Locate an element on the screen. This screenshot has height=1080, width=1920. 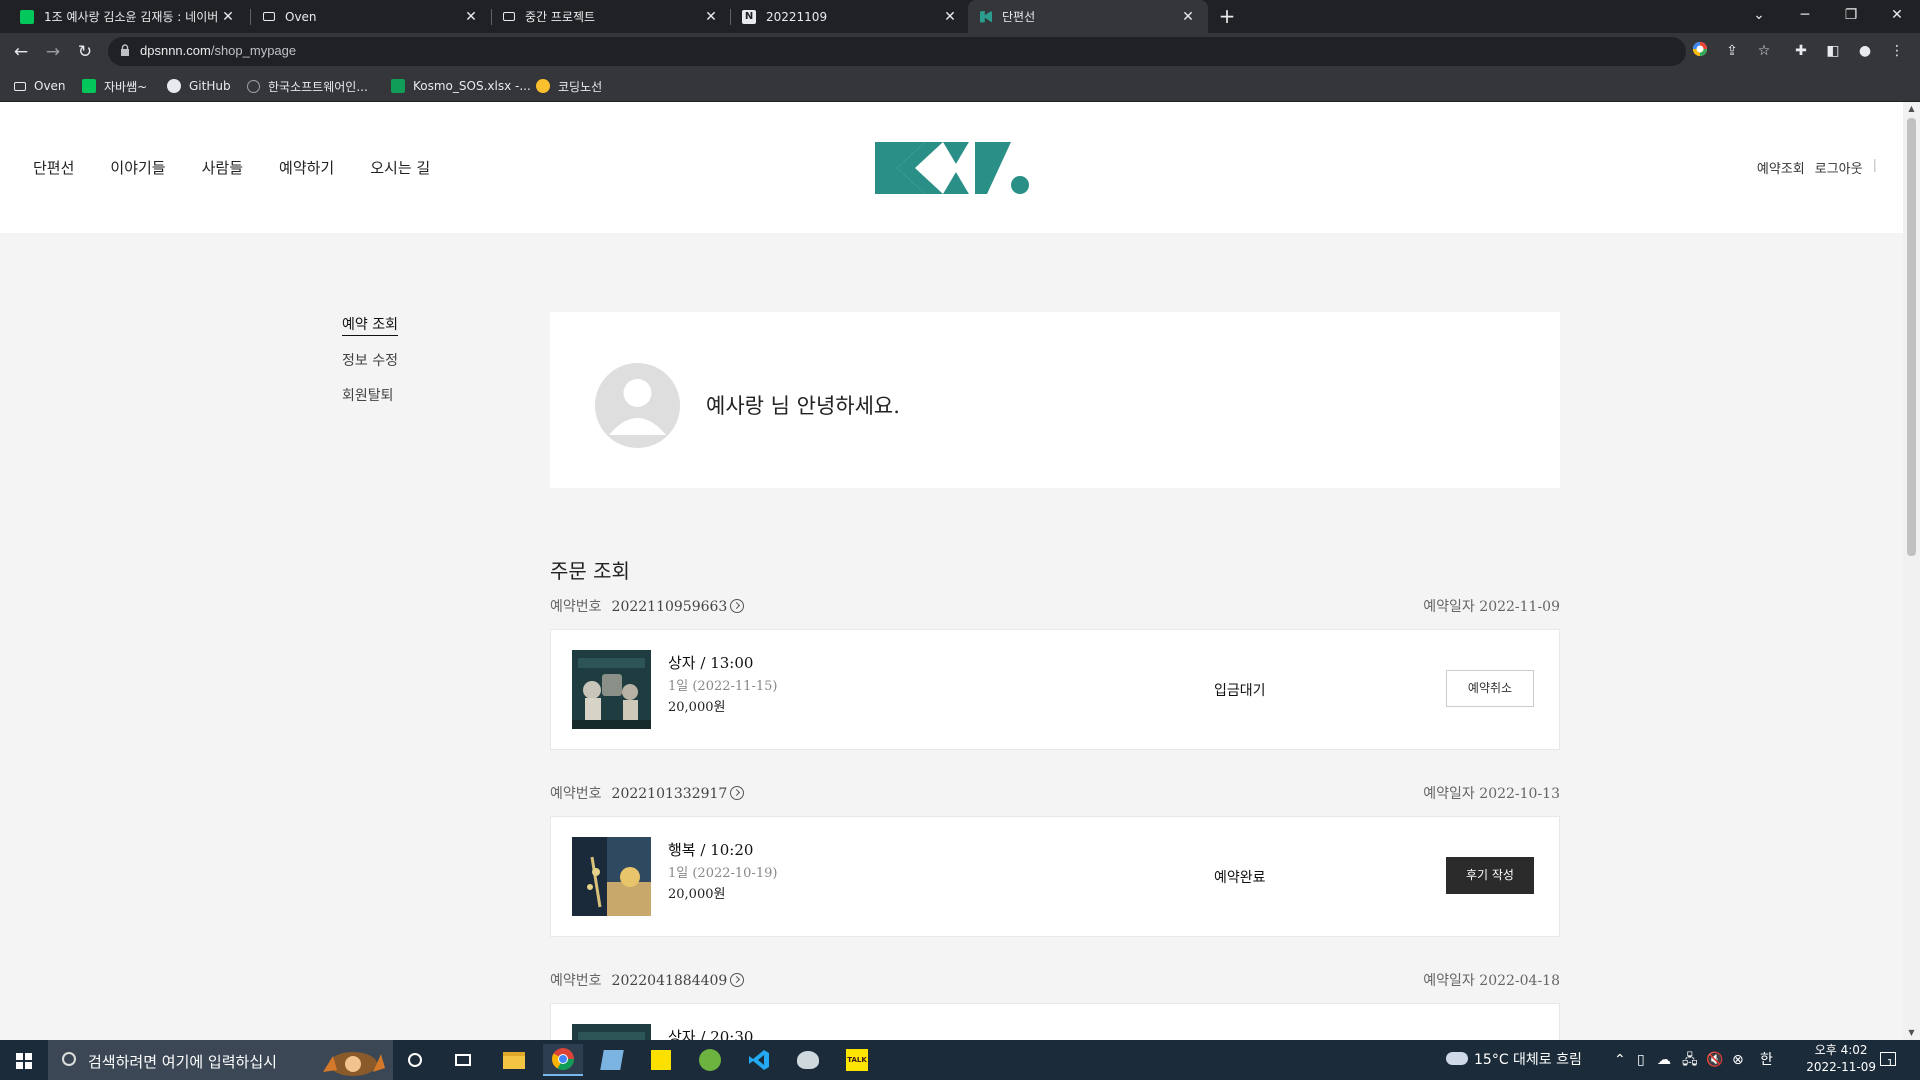
address-bar: dpsnnn.com/shop_mypage ⇪ ☆ is located at coordinates (939, 51).